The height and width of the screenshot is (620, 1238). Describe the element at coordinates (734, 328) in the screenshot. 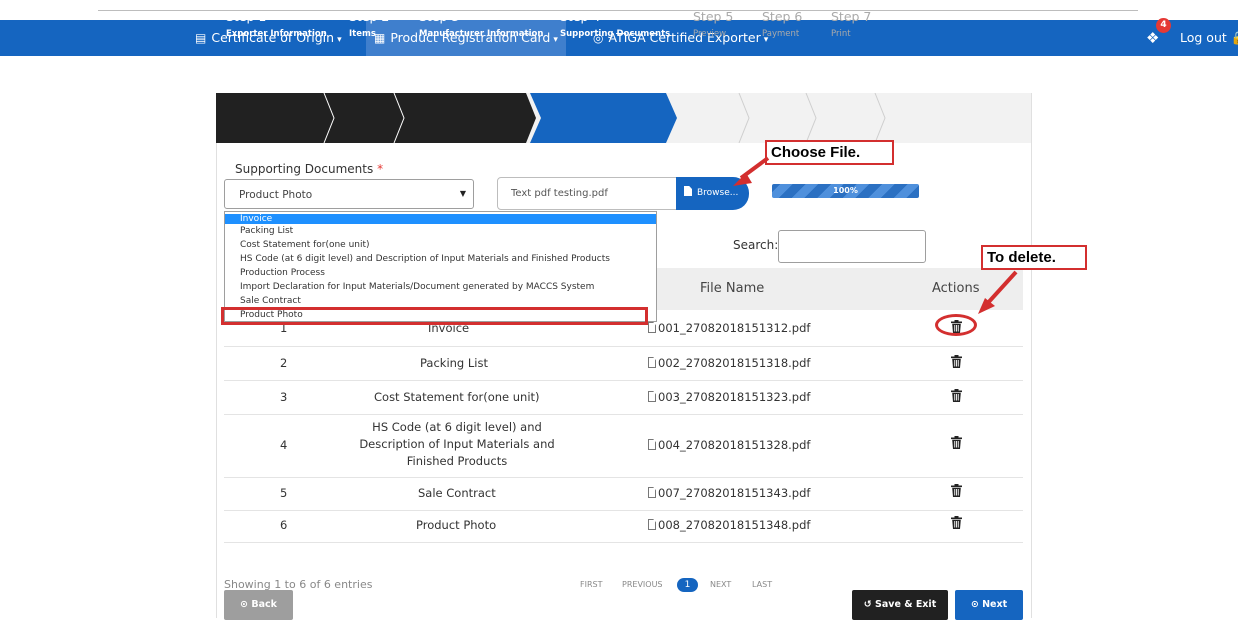

I see `file-name: 001_27082018151312.pdf` at that location.